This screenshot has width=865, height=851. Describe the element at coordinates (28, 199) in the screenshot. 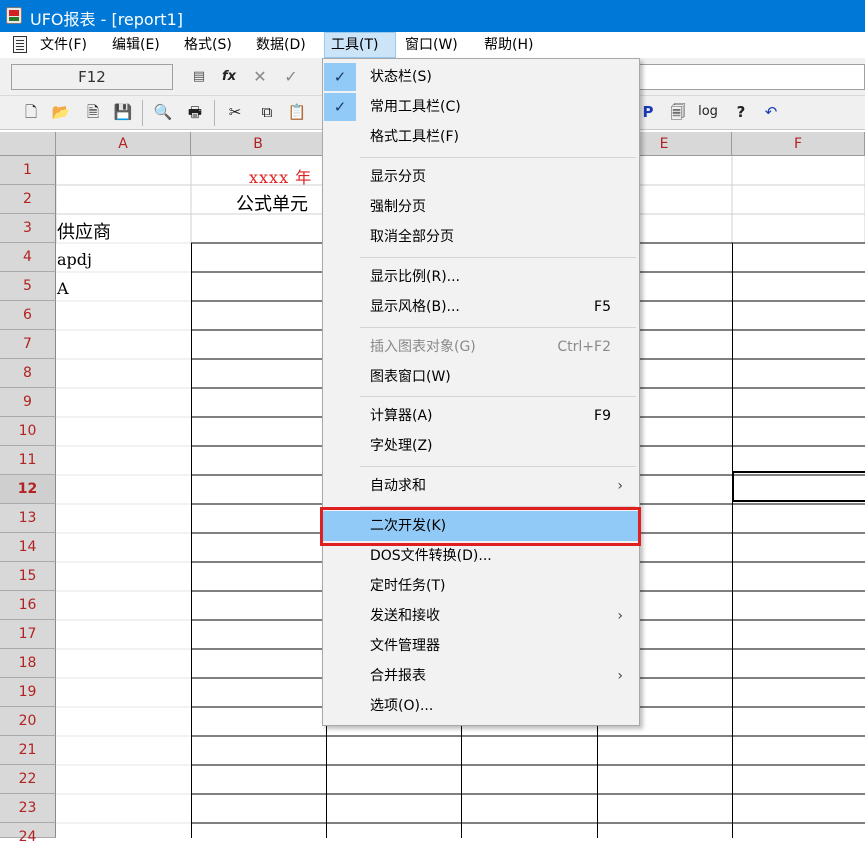

I see `row-header-2: 2` at that location.